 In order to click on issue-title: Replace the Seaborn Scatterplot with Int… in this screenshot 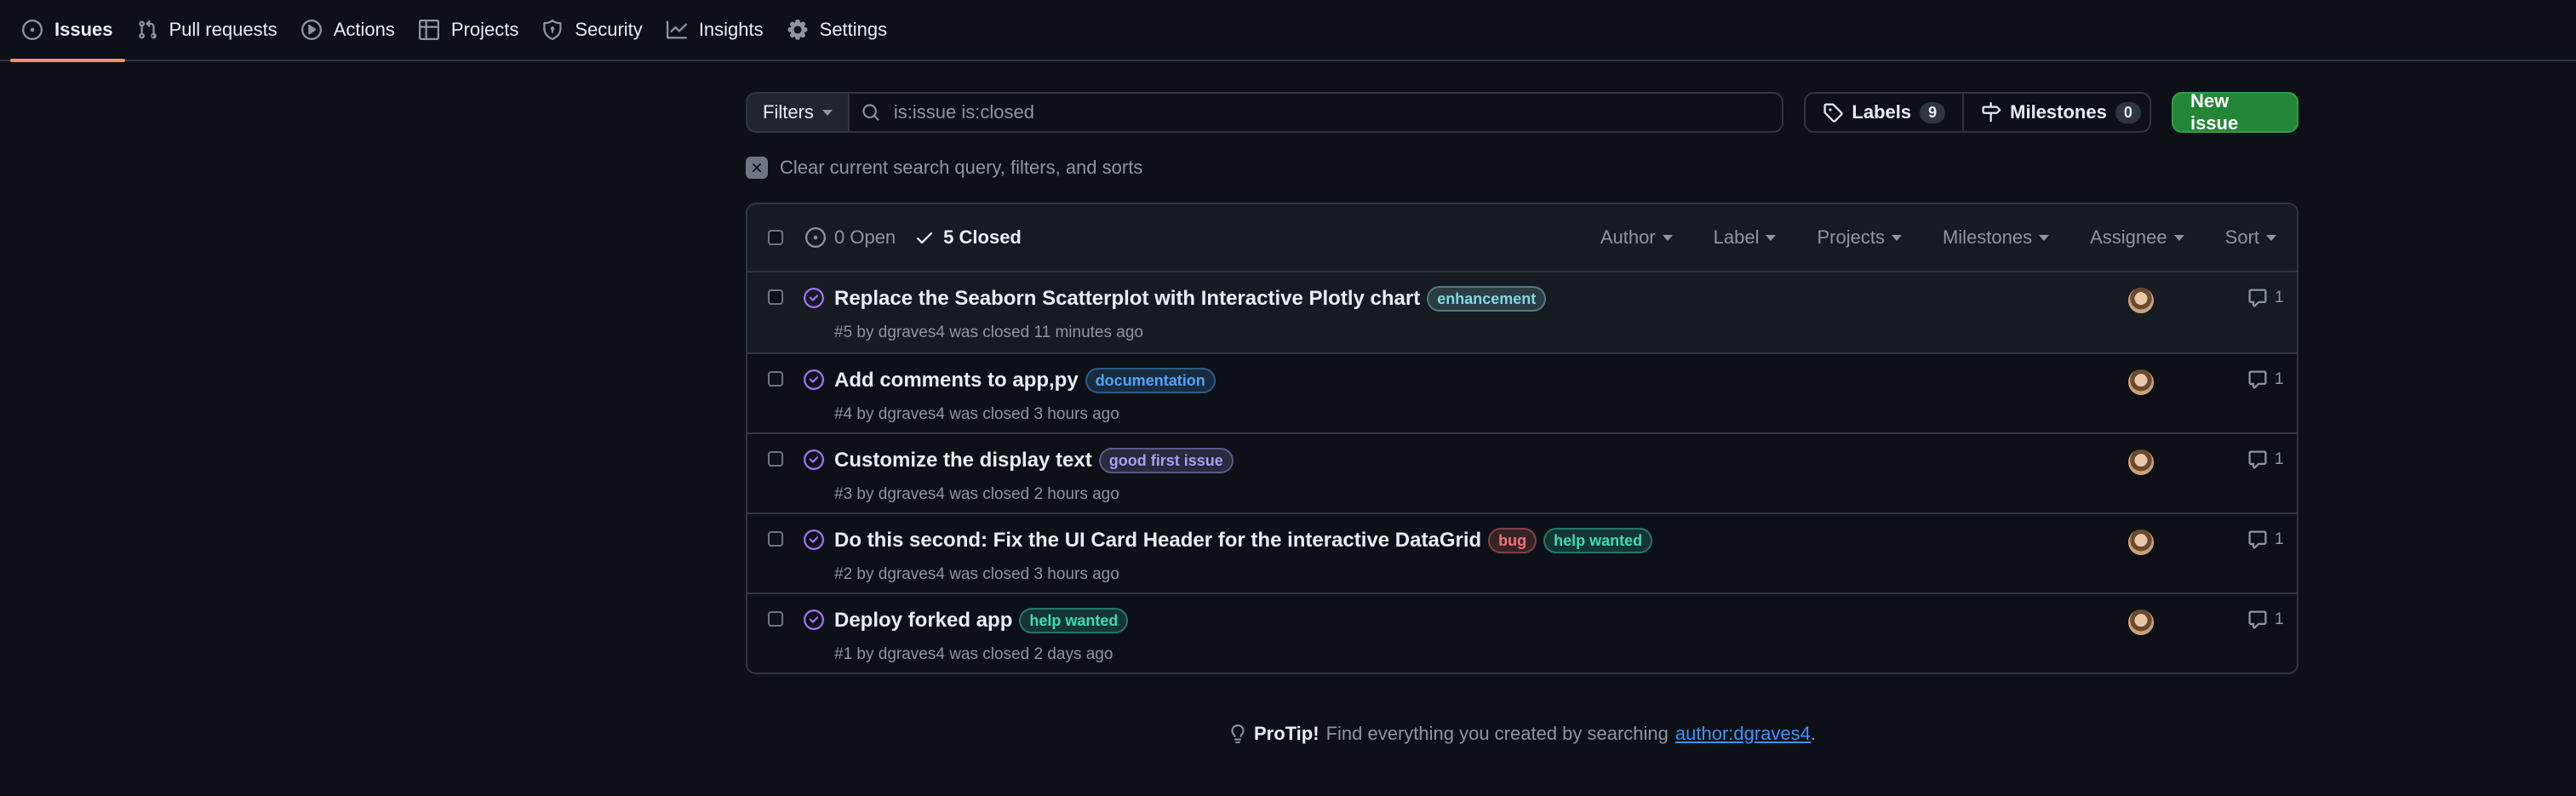, I will do `click(1127, 299)`.